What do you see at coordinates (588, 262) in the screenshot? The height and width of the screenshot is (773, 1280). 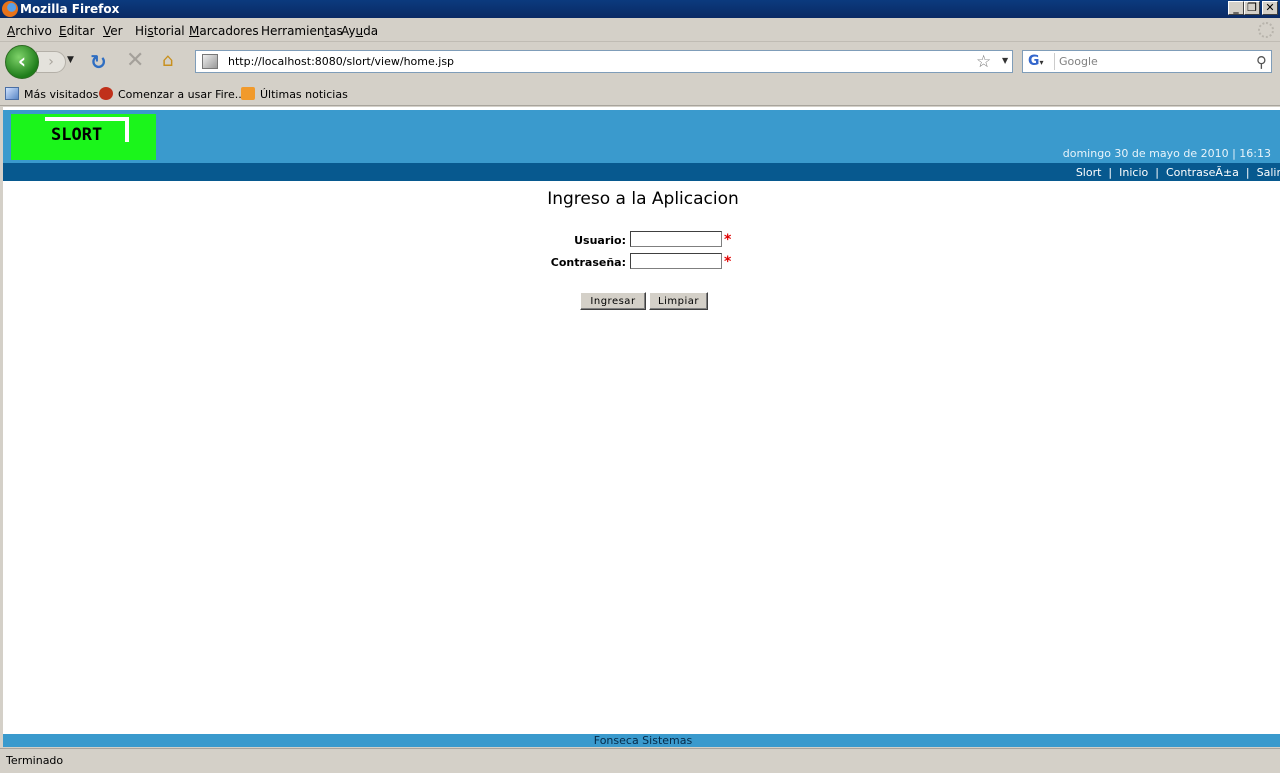 I see `password-label: Contraseña:` at bounding box center [588, 262].